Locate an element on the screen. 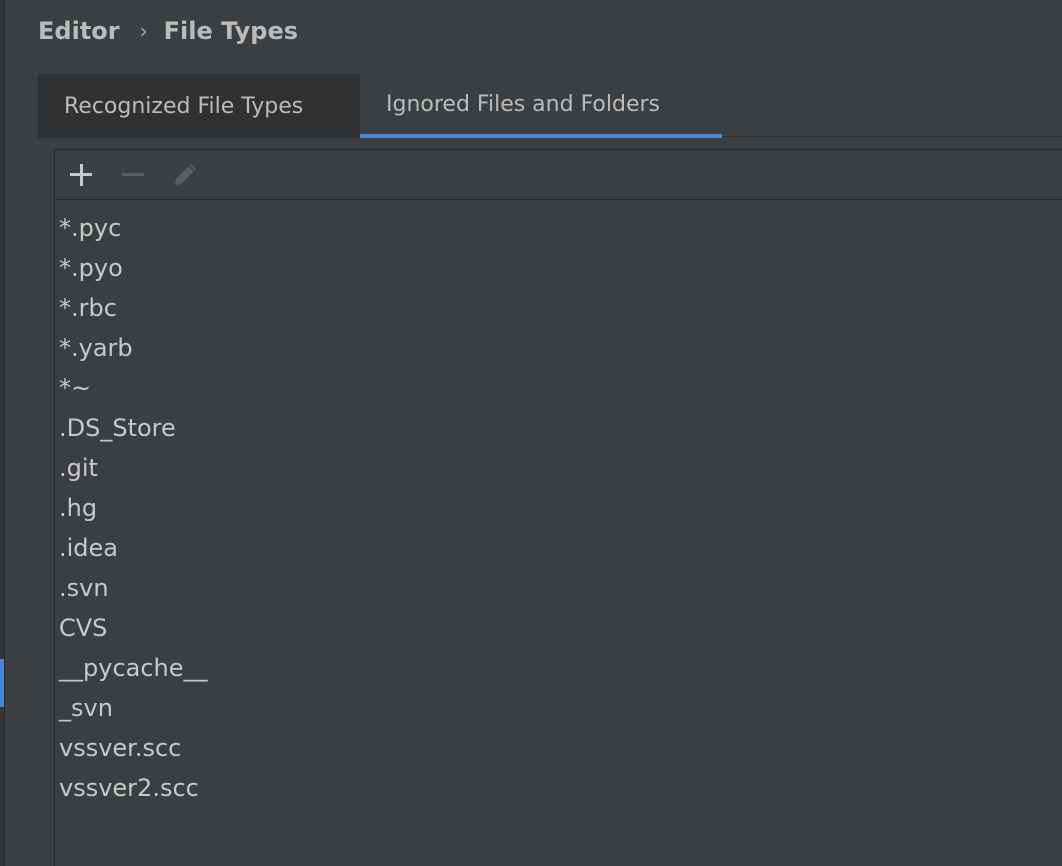 The image size is (1062, 866). minus-icon is located at coordinates (133, 175).